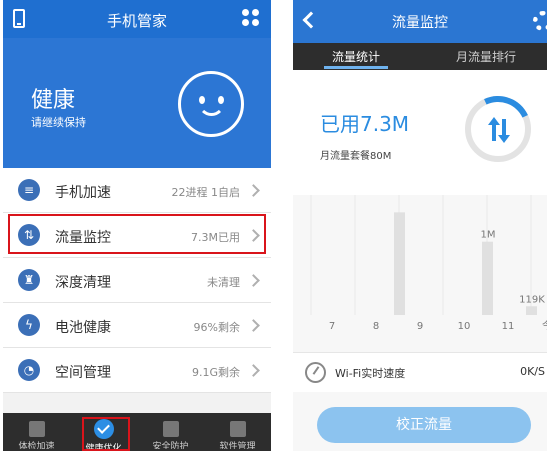 This screenshot has width=547, height=451. Describe the element at coordinates (106, 434) in the screenshot. I see `optimize-tab-highlight-box` at that location.